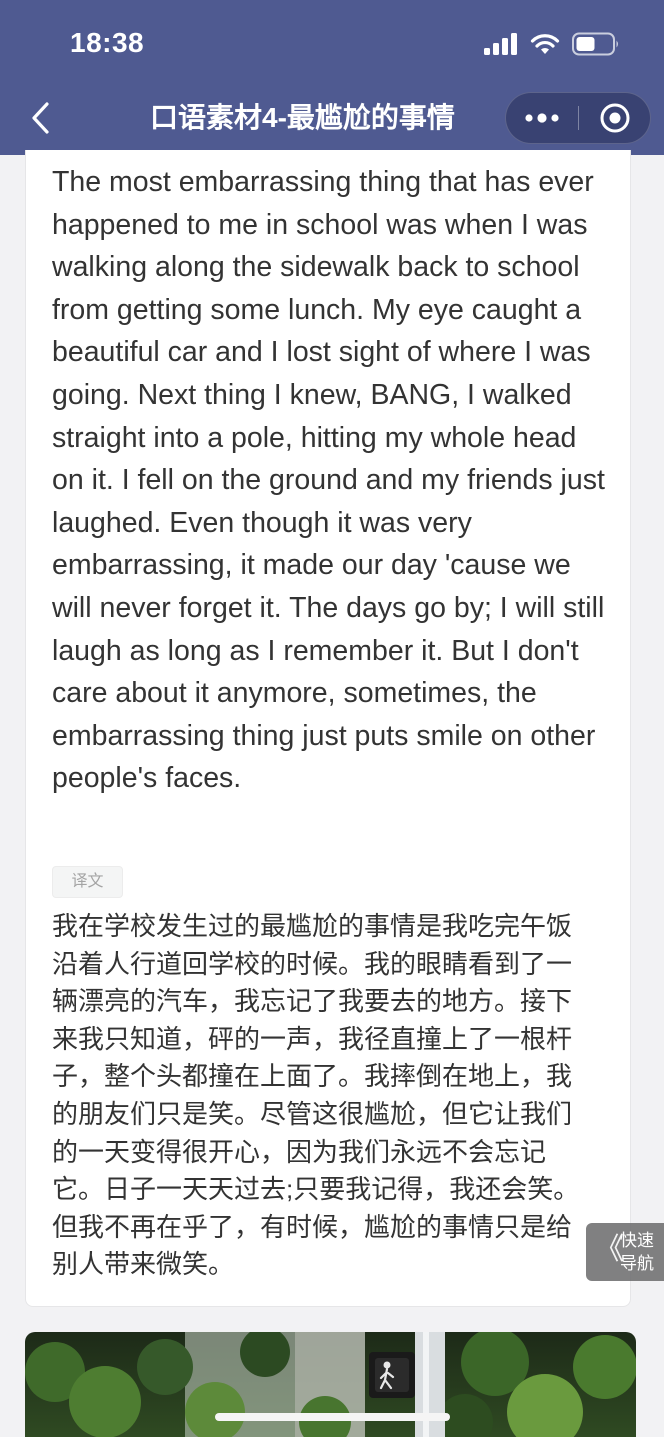 This screenshot has width=664, height=1437. I want to click on more-dots-icon, so click(542, 118).